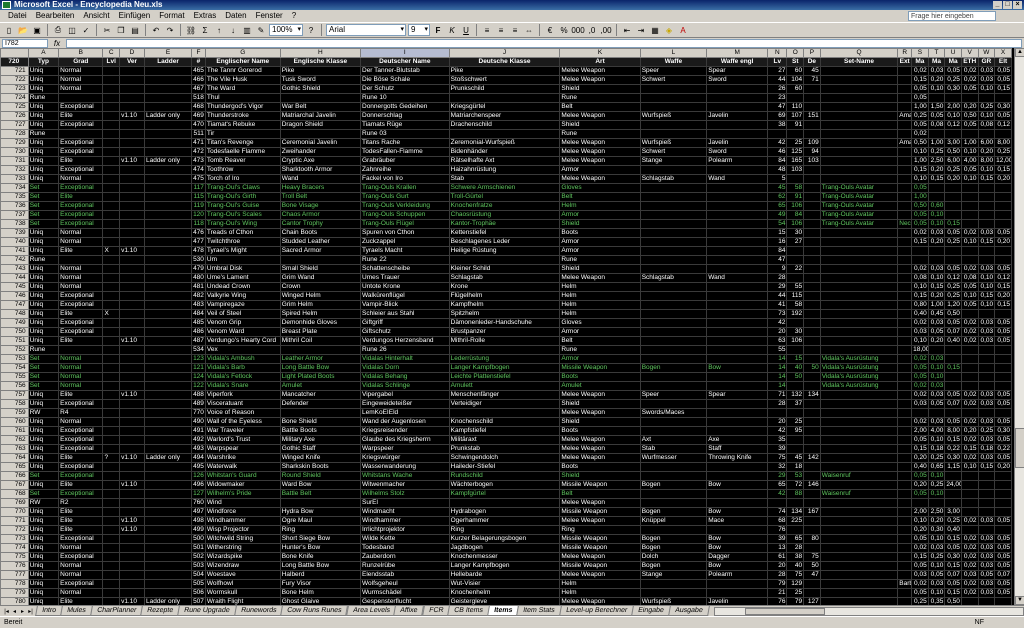  Describe the element at coordinates (777, 386) in the screenshot. I see `cell: 14` at that location.